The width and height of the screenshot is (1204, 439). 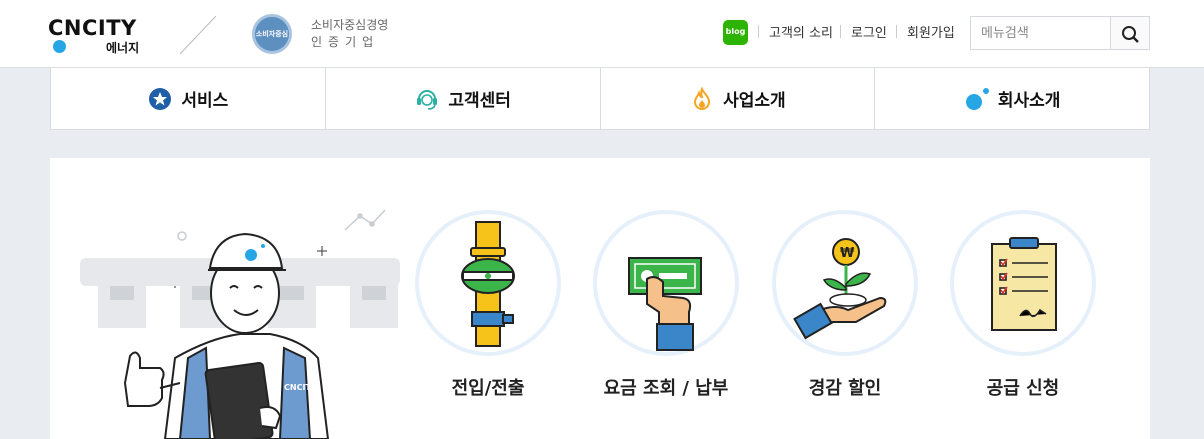 I want to click on cert-line-2: 인증기업, so click(x=345, y=42).